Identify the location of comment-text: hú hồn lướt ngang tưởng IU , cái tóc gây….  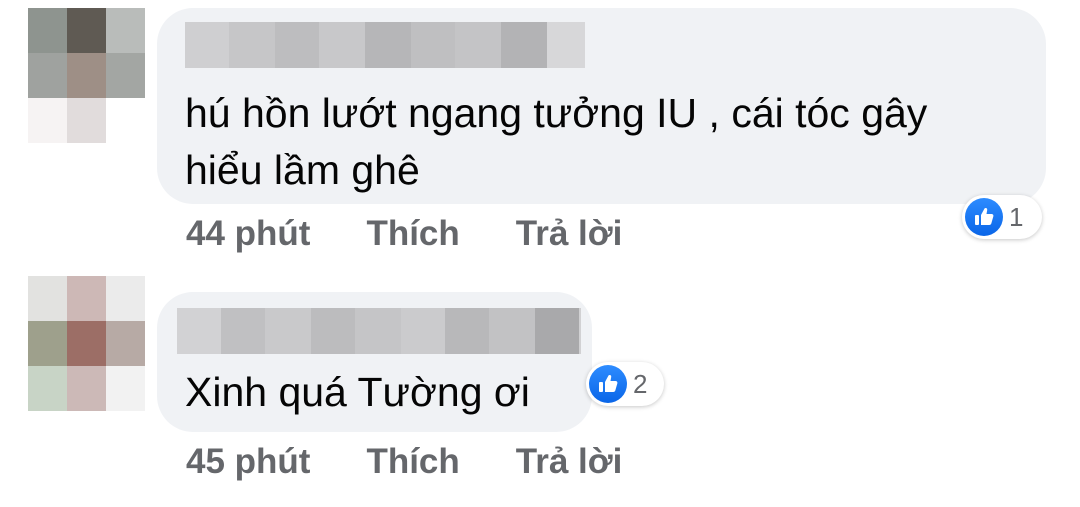
(556, 141).